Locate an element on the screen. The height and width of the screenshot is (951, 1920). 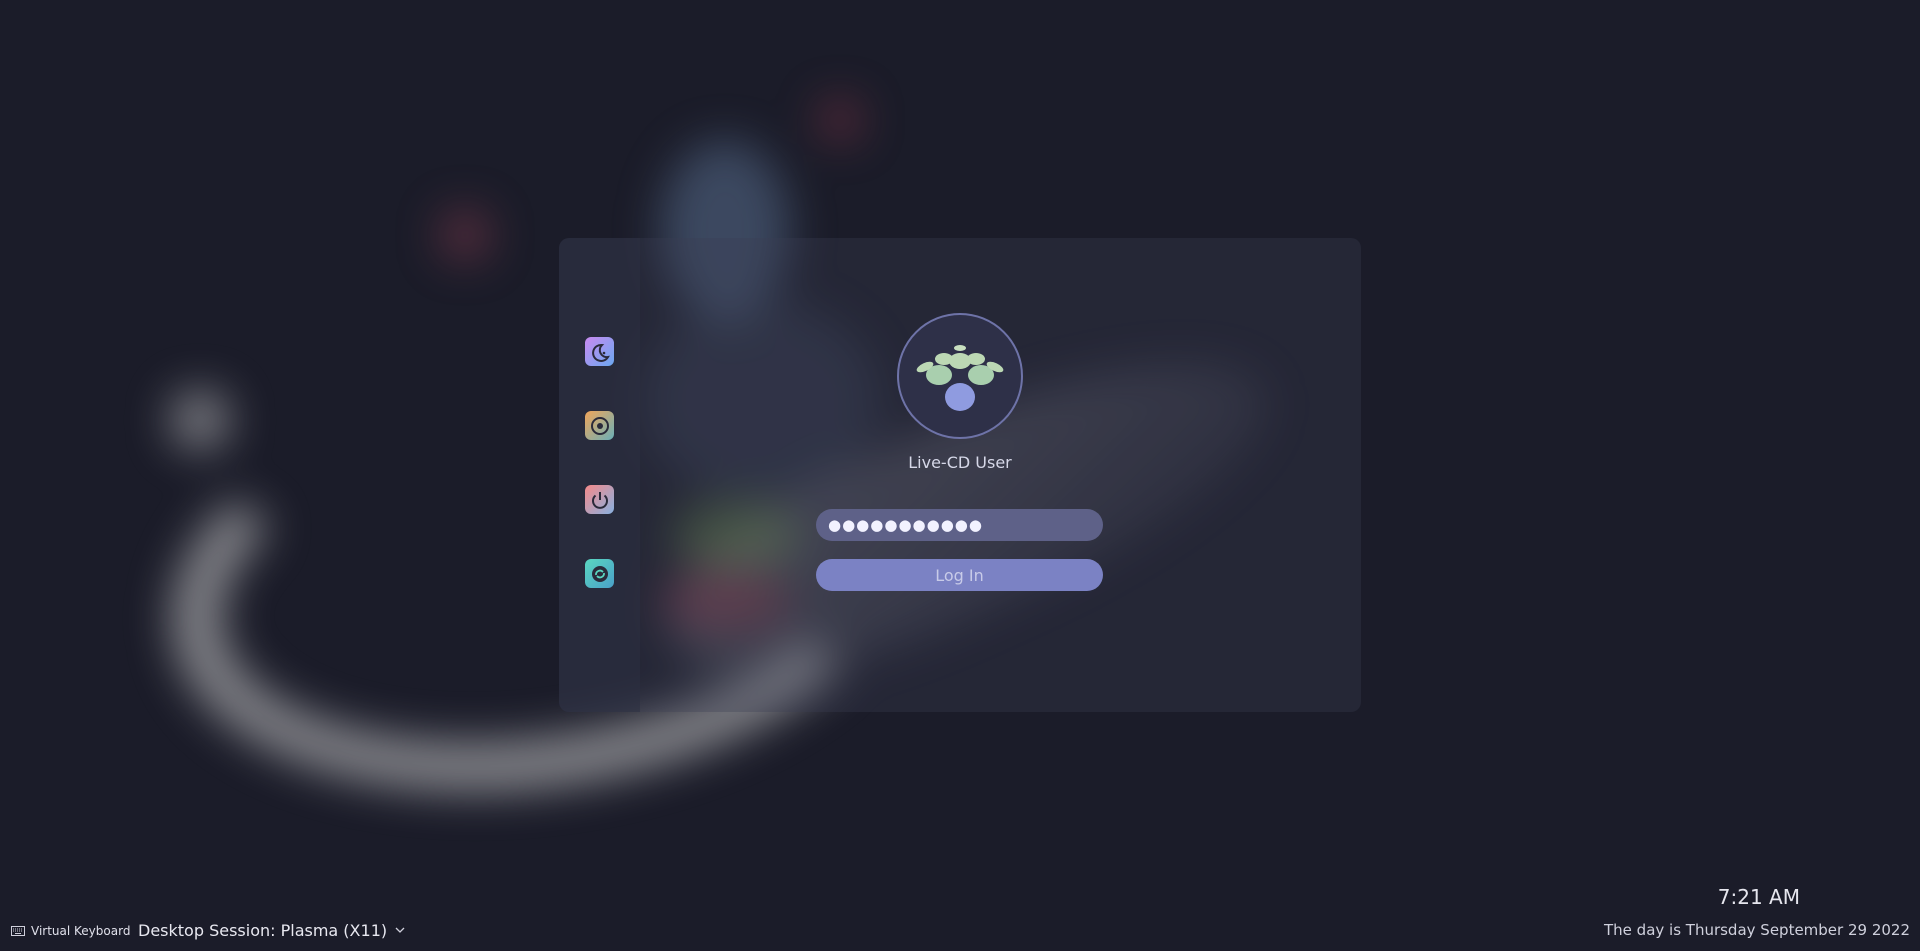
sleep-button is located at coordinates (599, 351).